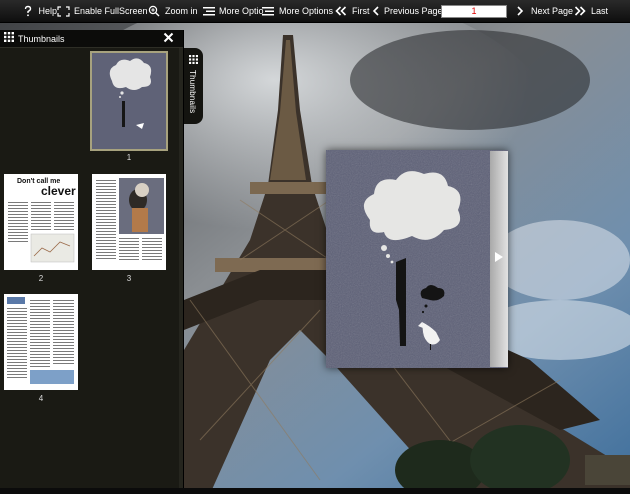  Describe the element at coordinates (63, 11) in the screenshot. I see `fullscreen-icon` at that location.